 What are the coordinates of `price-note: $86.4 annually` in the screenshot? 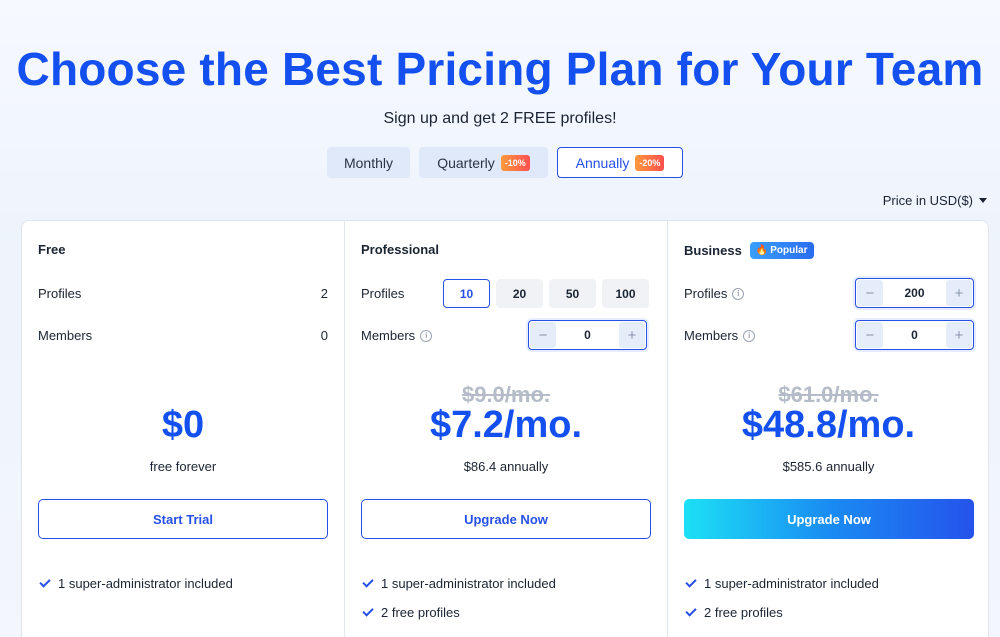 It's located at (506, 466).